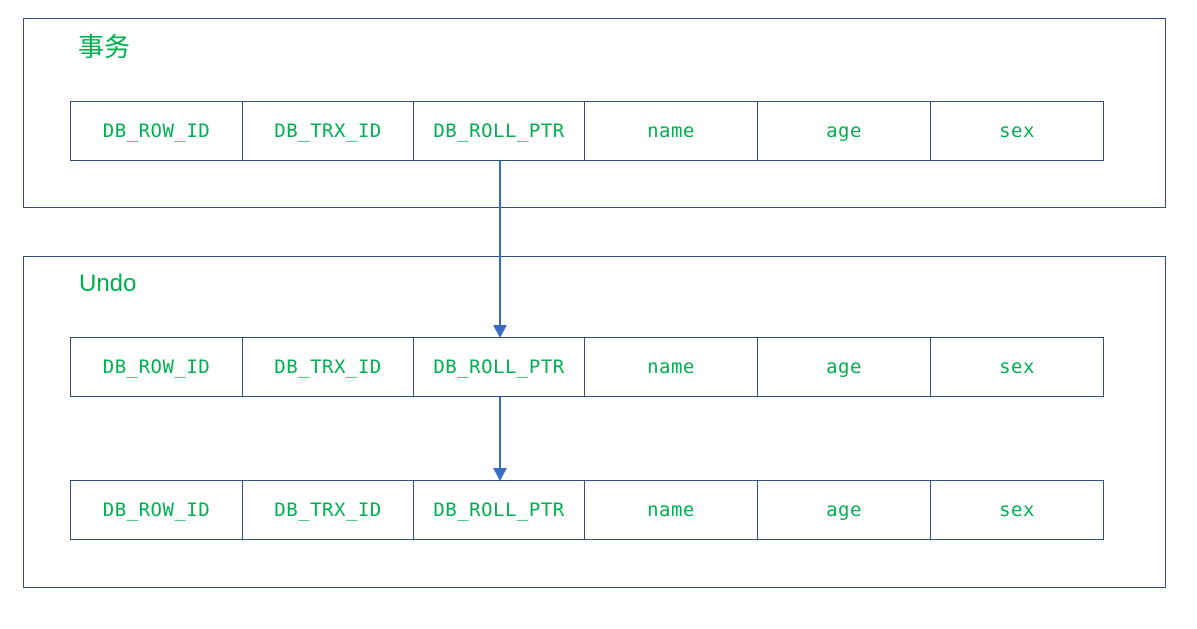 This screenshot has height=629, width=1197. What do you see at coordinates (108, 283) in the screenshot?
I see `undo-panel-title: Undo` at bounding box center [108, 283].